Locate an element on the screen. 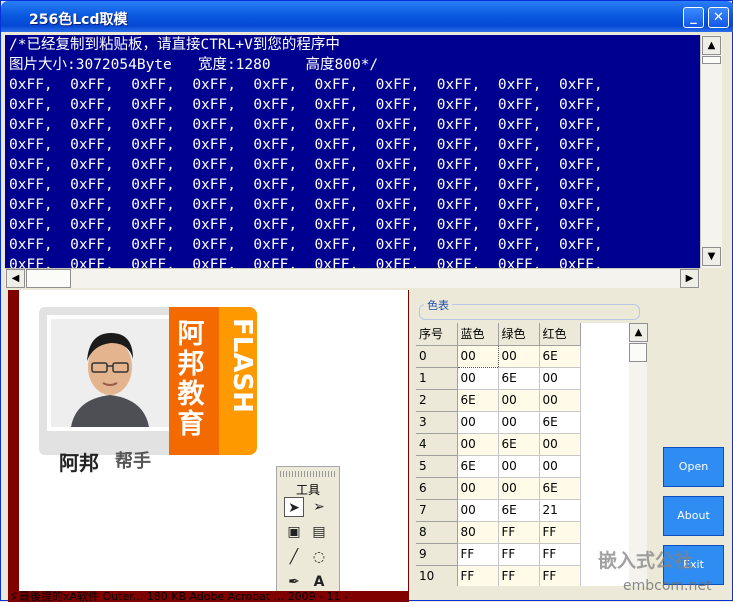 Image resolution: width=733 pixels, height=602 pixels. palette-row: 4 00 6E 00 is located at coordinates (498, 444).